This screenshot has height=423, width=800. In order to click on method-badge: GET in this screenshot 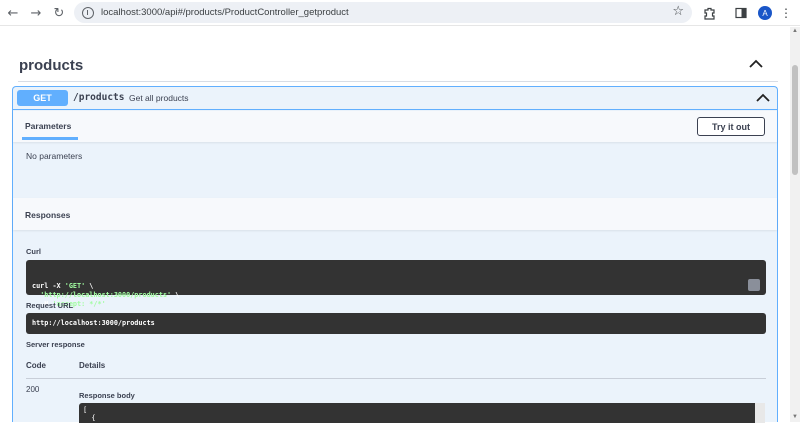, I will do `click(42, 98)`.